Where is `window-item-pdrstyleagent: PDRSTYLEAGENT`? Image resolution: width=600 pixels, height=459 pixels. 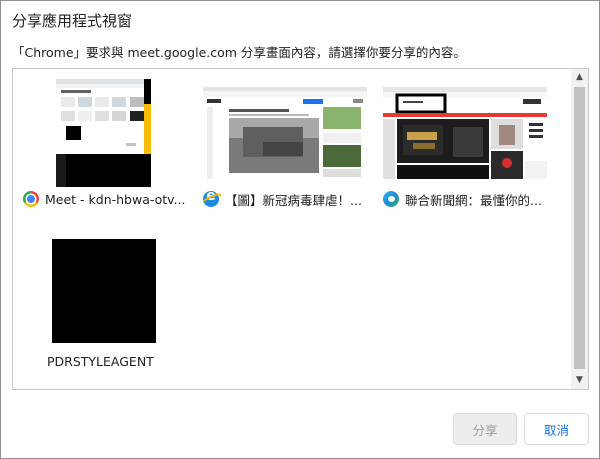 window-item-pdrstyleagent: PDRSTYLEAGENT is located at coordinates (108, 305).